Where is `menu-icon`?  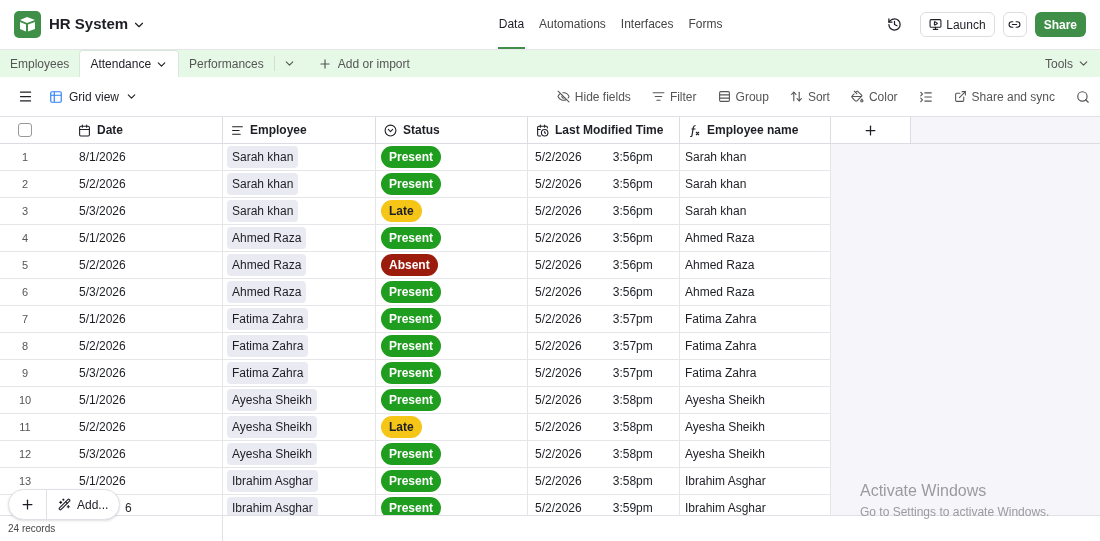
menu-icon is located at coordinates (25, 96).